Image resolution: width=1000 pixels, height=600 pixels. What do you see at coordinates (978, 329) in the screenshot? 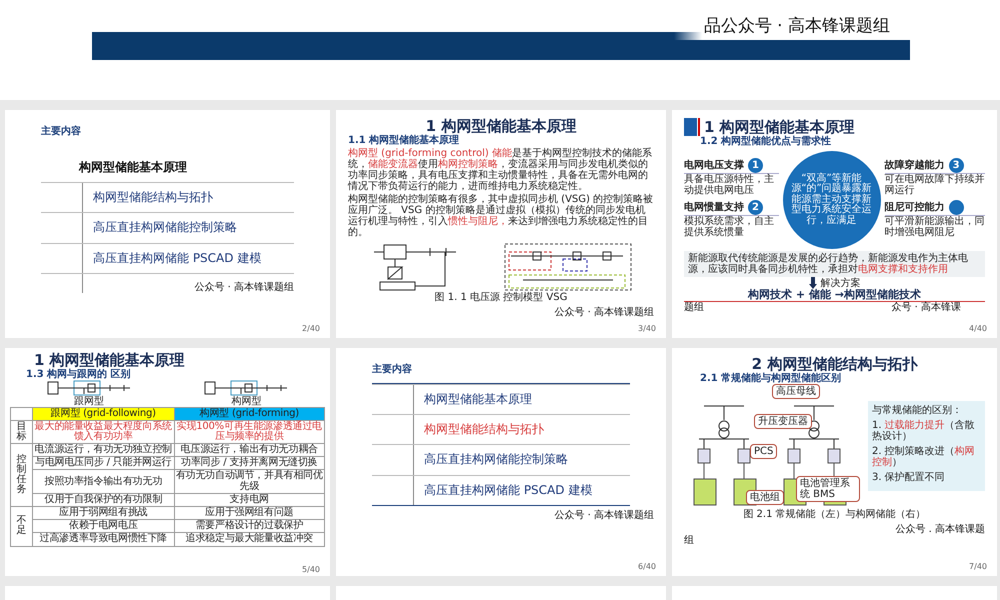
I see `page-number: 4/40` at bounding box center [978, 329].